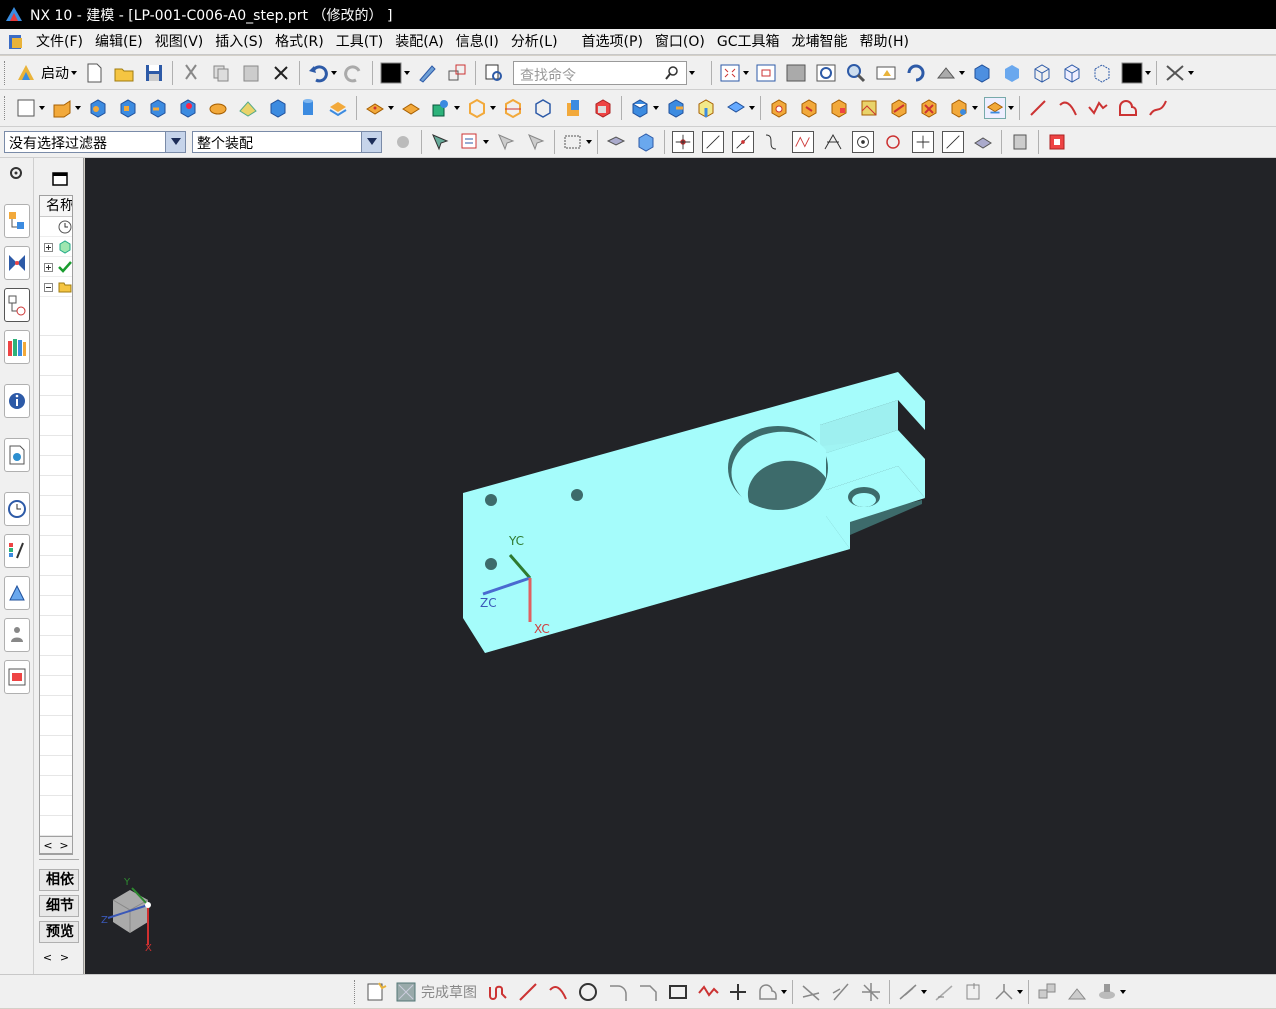 Image resolution: width=1276 pixels, height=1009 pixels. I want to click on create-constraint-icon, so click(1107, 992).